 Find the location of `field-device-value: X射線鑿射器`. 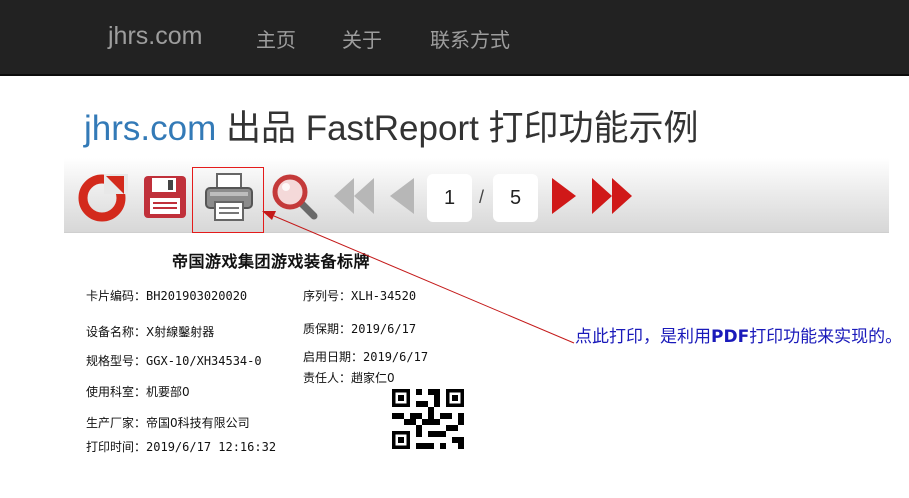

field-device-value: X射線鑿射器 is located at coordinates (180, 332).